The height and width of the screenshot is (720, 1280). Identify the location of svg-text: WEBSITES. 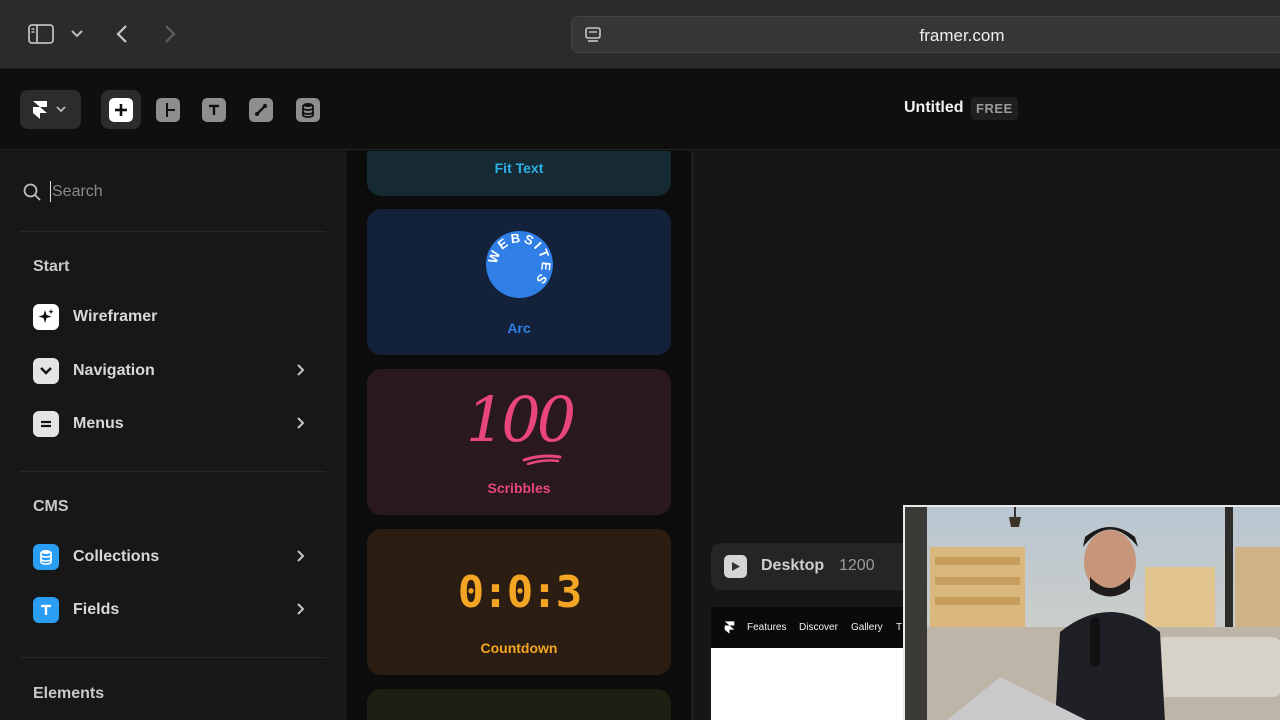
(519, 260).